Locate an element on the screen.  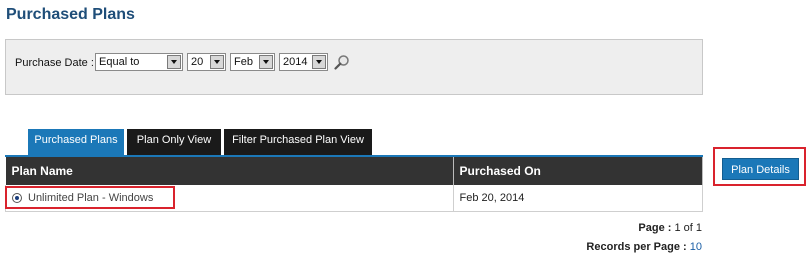
page-indicator: Page : 1 of 1 is located at coordinates (670, 228).